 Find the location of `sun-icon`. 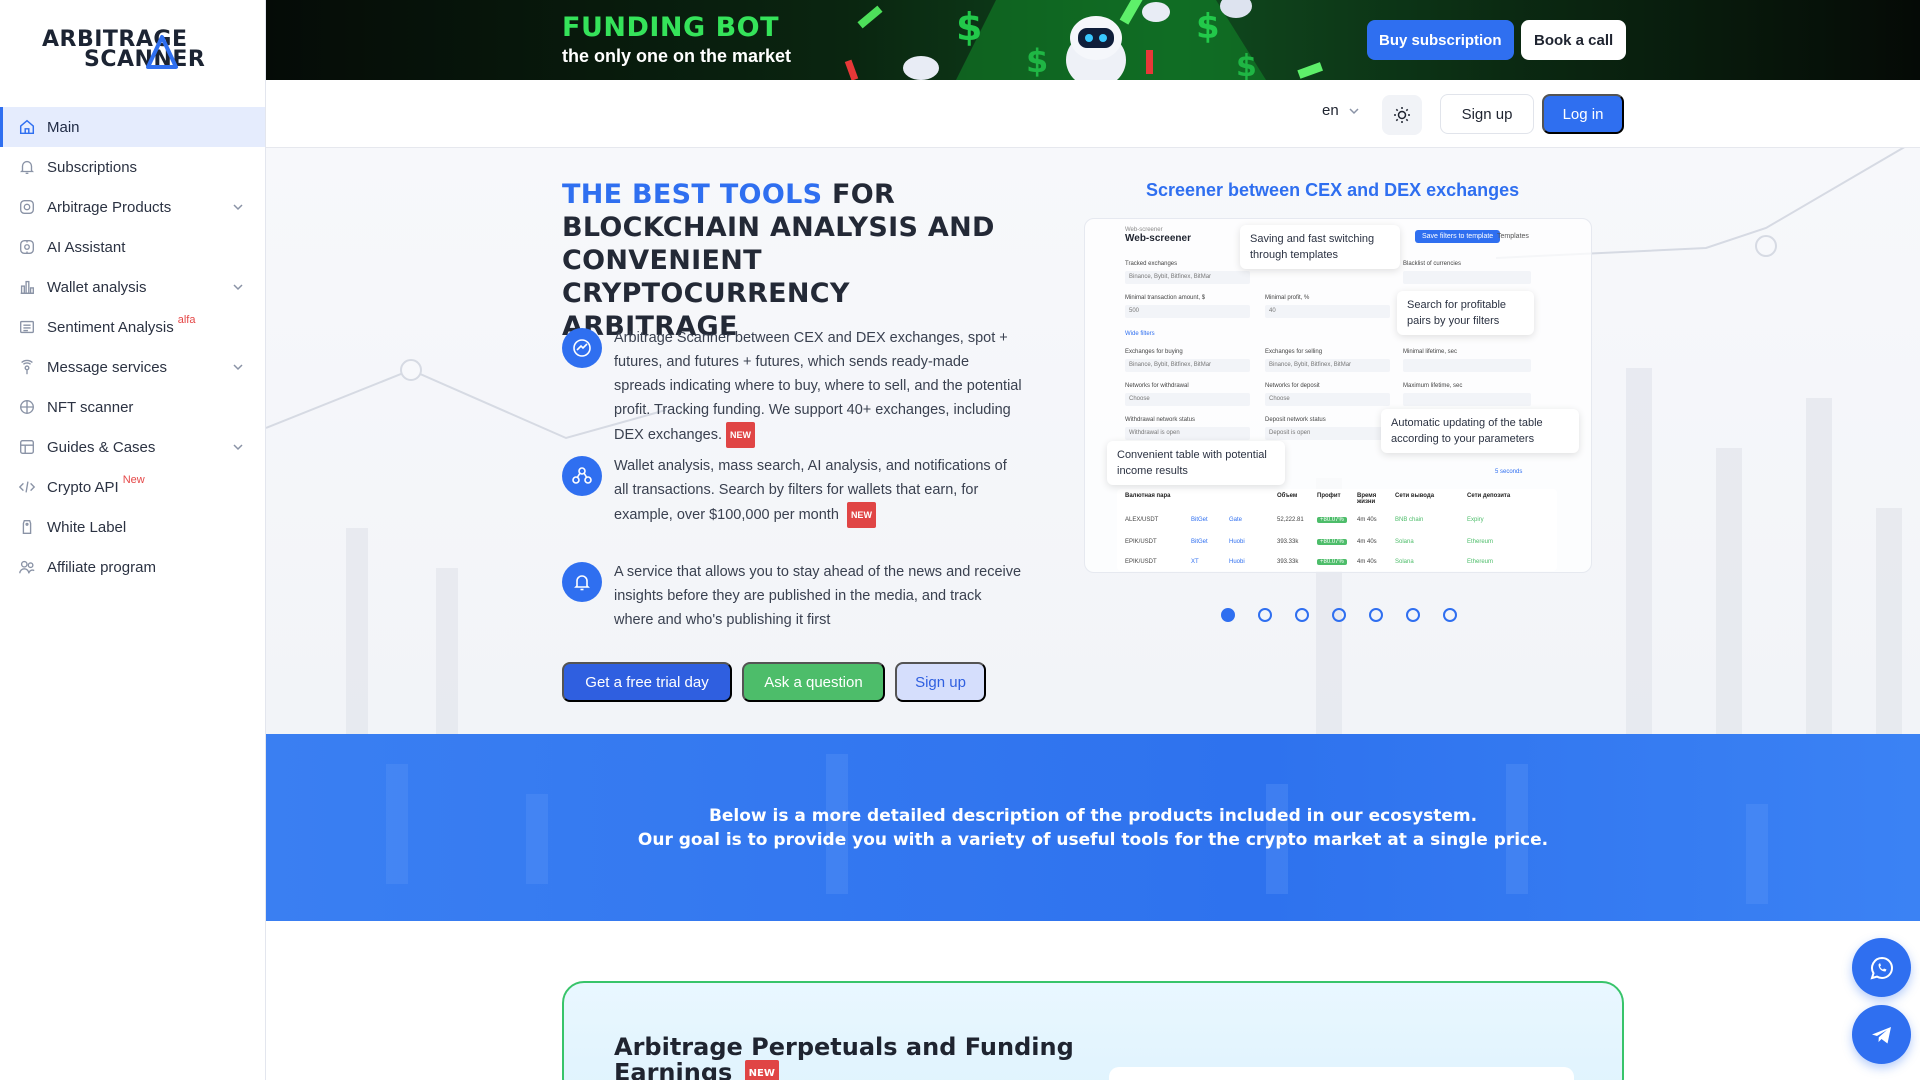

sun-icon is located at coordinates (1402, 115).